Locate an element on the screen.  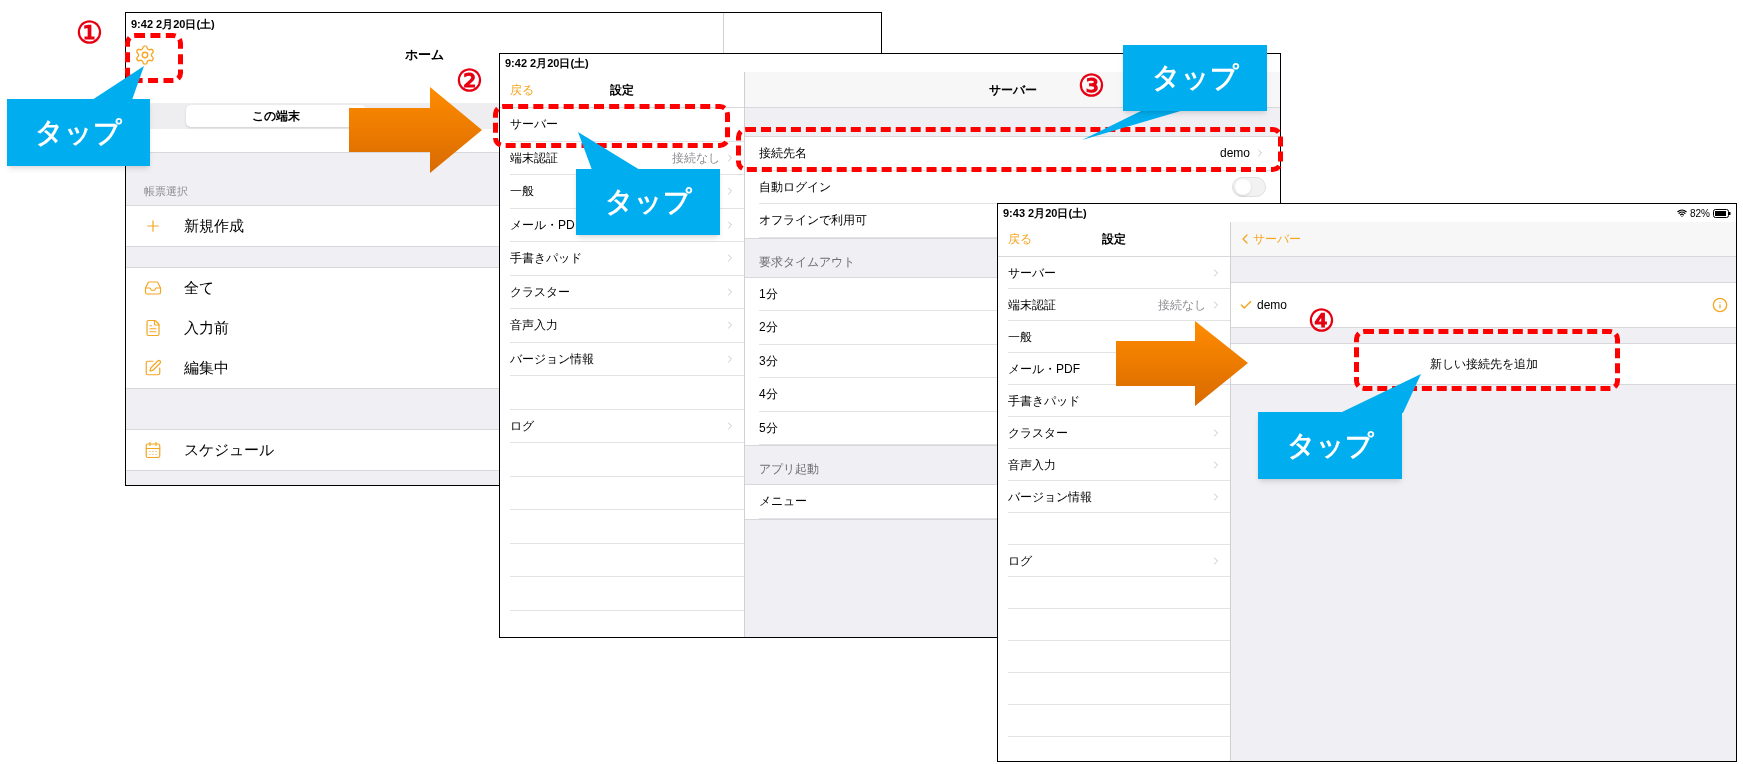
settings-row-label: オフラインで利用可 is located at coordinates (813, 221).